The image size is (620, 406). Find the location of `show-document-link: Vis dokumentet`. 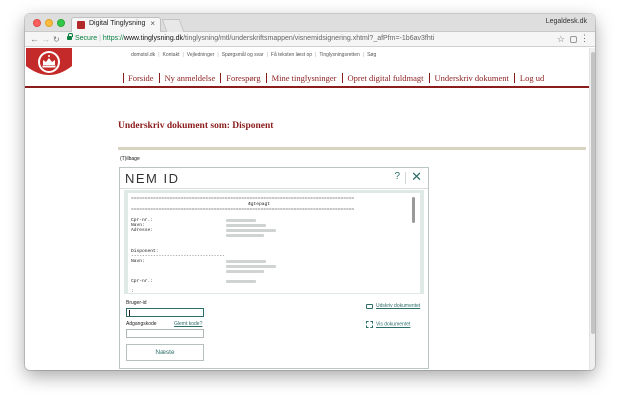

show-document-link: Vis dokumentet is located at coordinates (388, 324).